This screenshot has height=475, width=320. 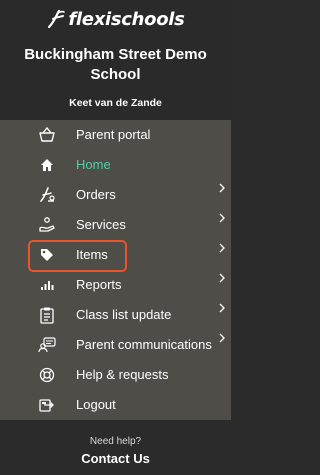 I want to click on home-icon, so click(x=47, y=165).